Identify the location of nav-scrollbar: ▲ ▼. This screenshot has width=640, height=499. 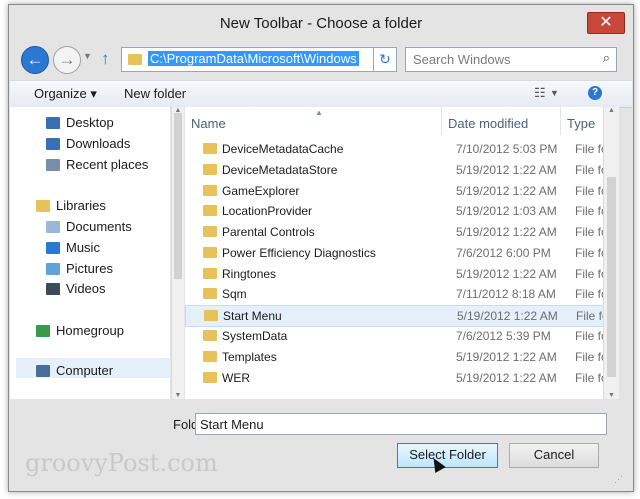
(177, 253).